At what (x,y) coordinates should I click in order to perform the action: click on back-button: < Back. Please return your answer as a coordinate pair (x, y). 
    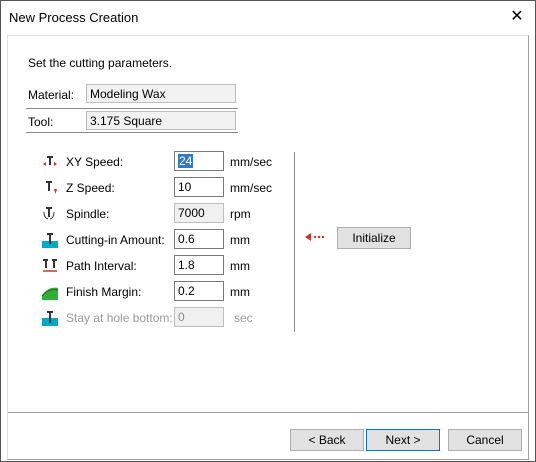
    Looking at the image, I should click on (327, 440).